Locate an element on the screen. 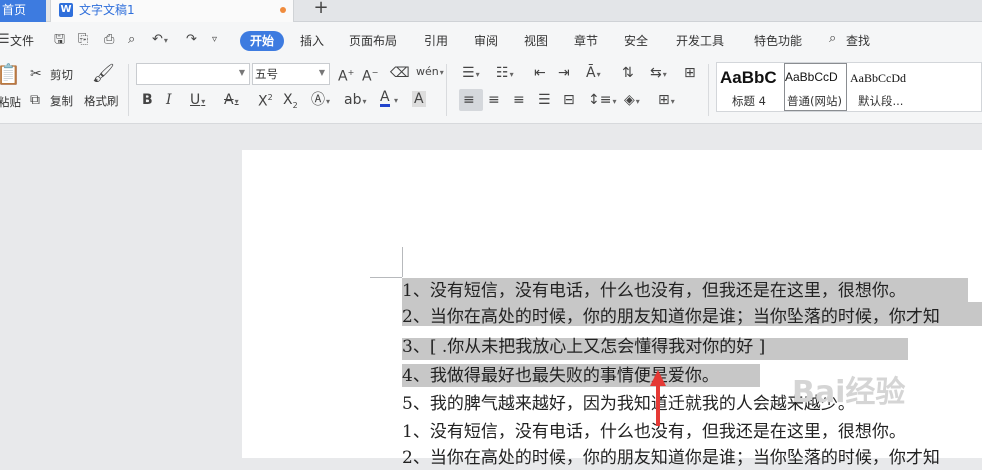 The height and width of the screenshot is (470, 982). line-spacing-icon: ↕≡▾ is located at coordinates (602, 101).